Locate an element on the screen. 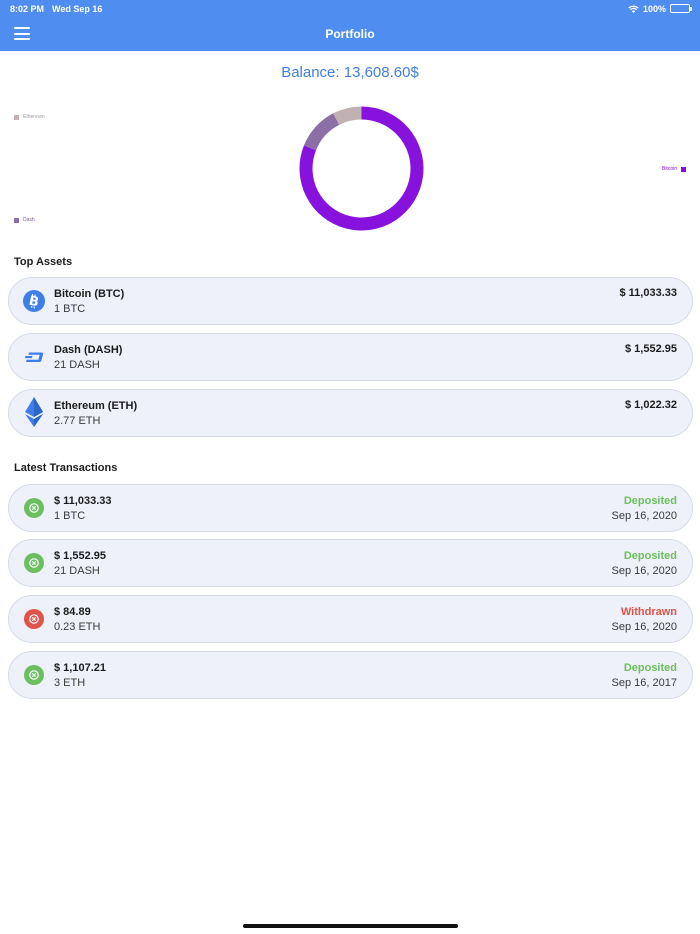 This screenshot has height=934, width=700. legend-label-ethereum: Ethereum is located at coordinates (34, 117).